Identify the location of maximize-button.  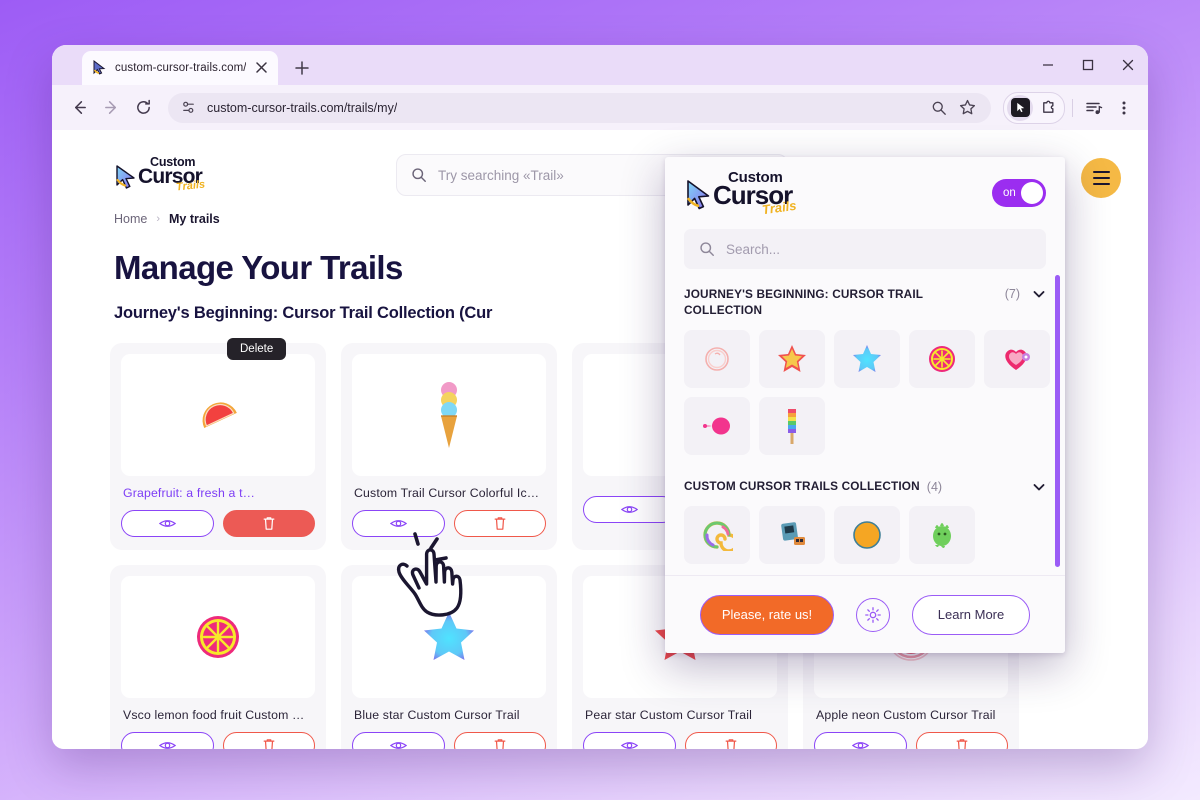
(1088, 65).